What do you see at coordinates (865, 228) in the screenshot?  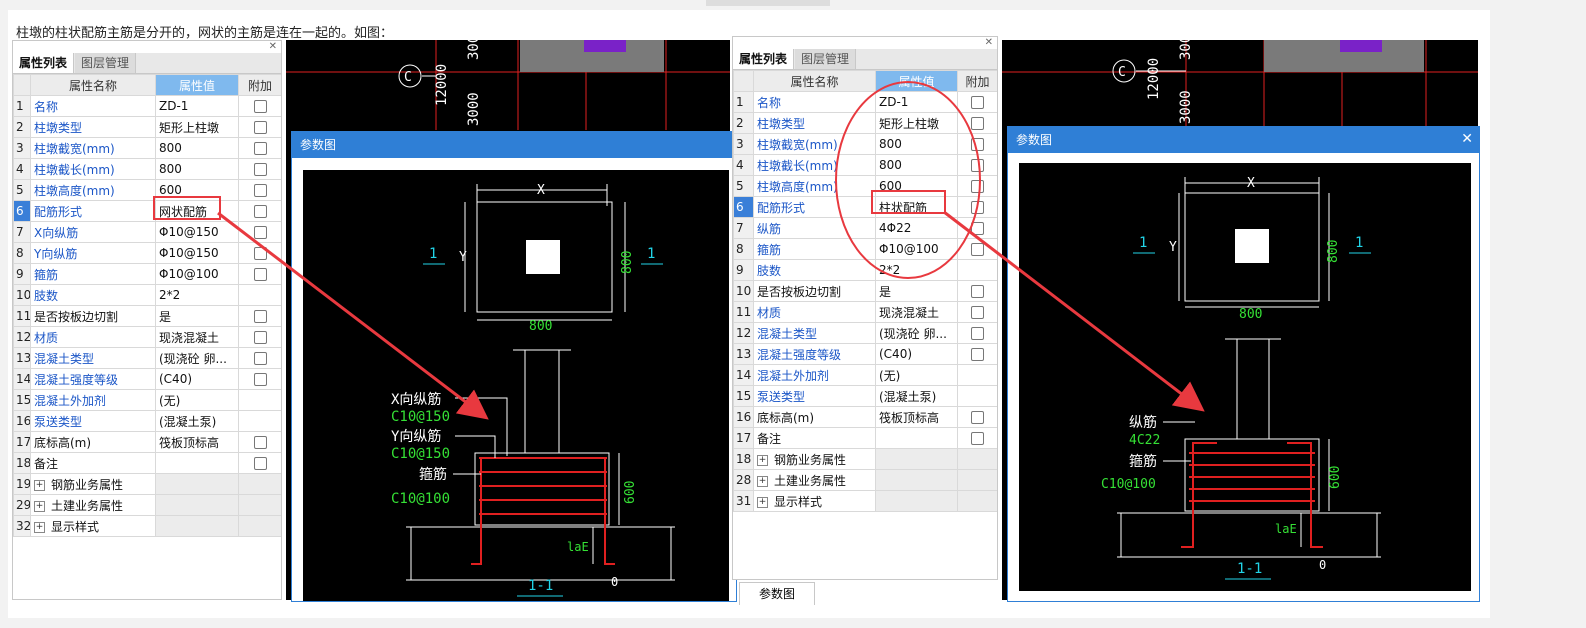 I see `table-row: 7 纵筋 4Φ22` at bounding box center [865, 228].